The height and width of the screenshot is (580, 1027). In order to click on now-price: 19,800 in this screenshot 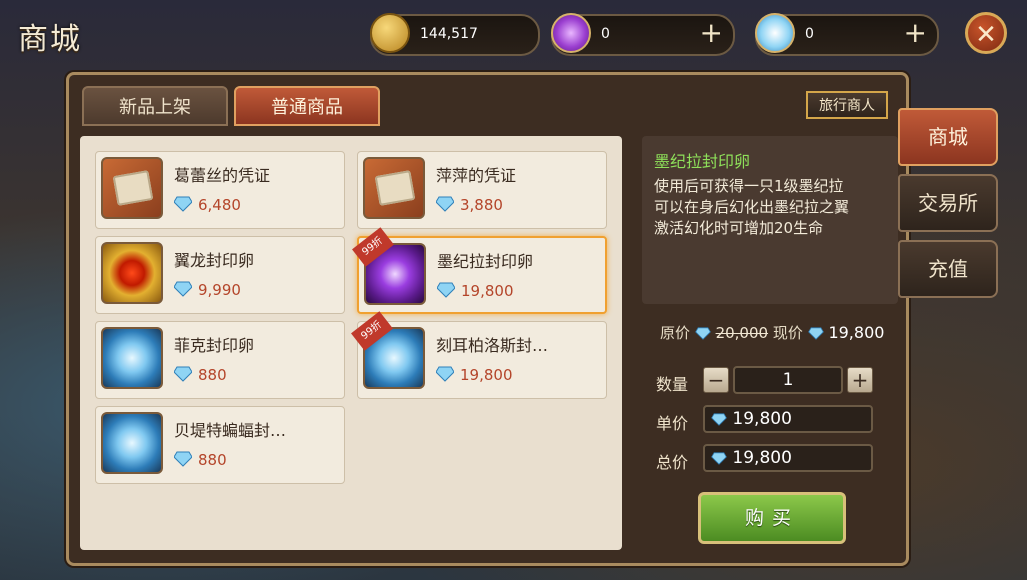, I will do `click(856, 332)`.